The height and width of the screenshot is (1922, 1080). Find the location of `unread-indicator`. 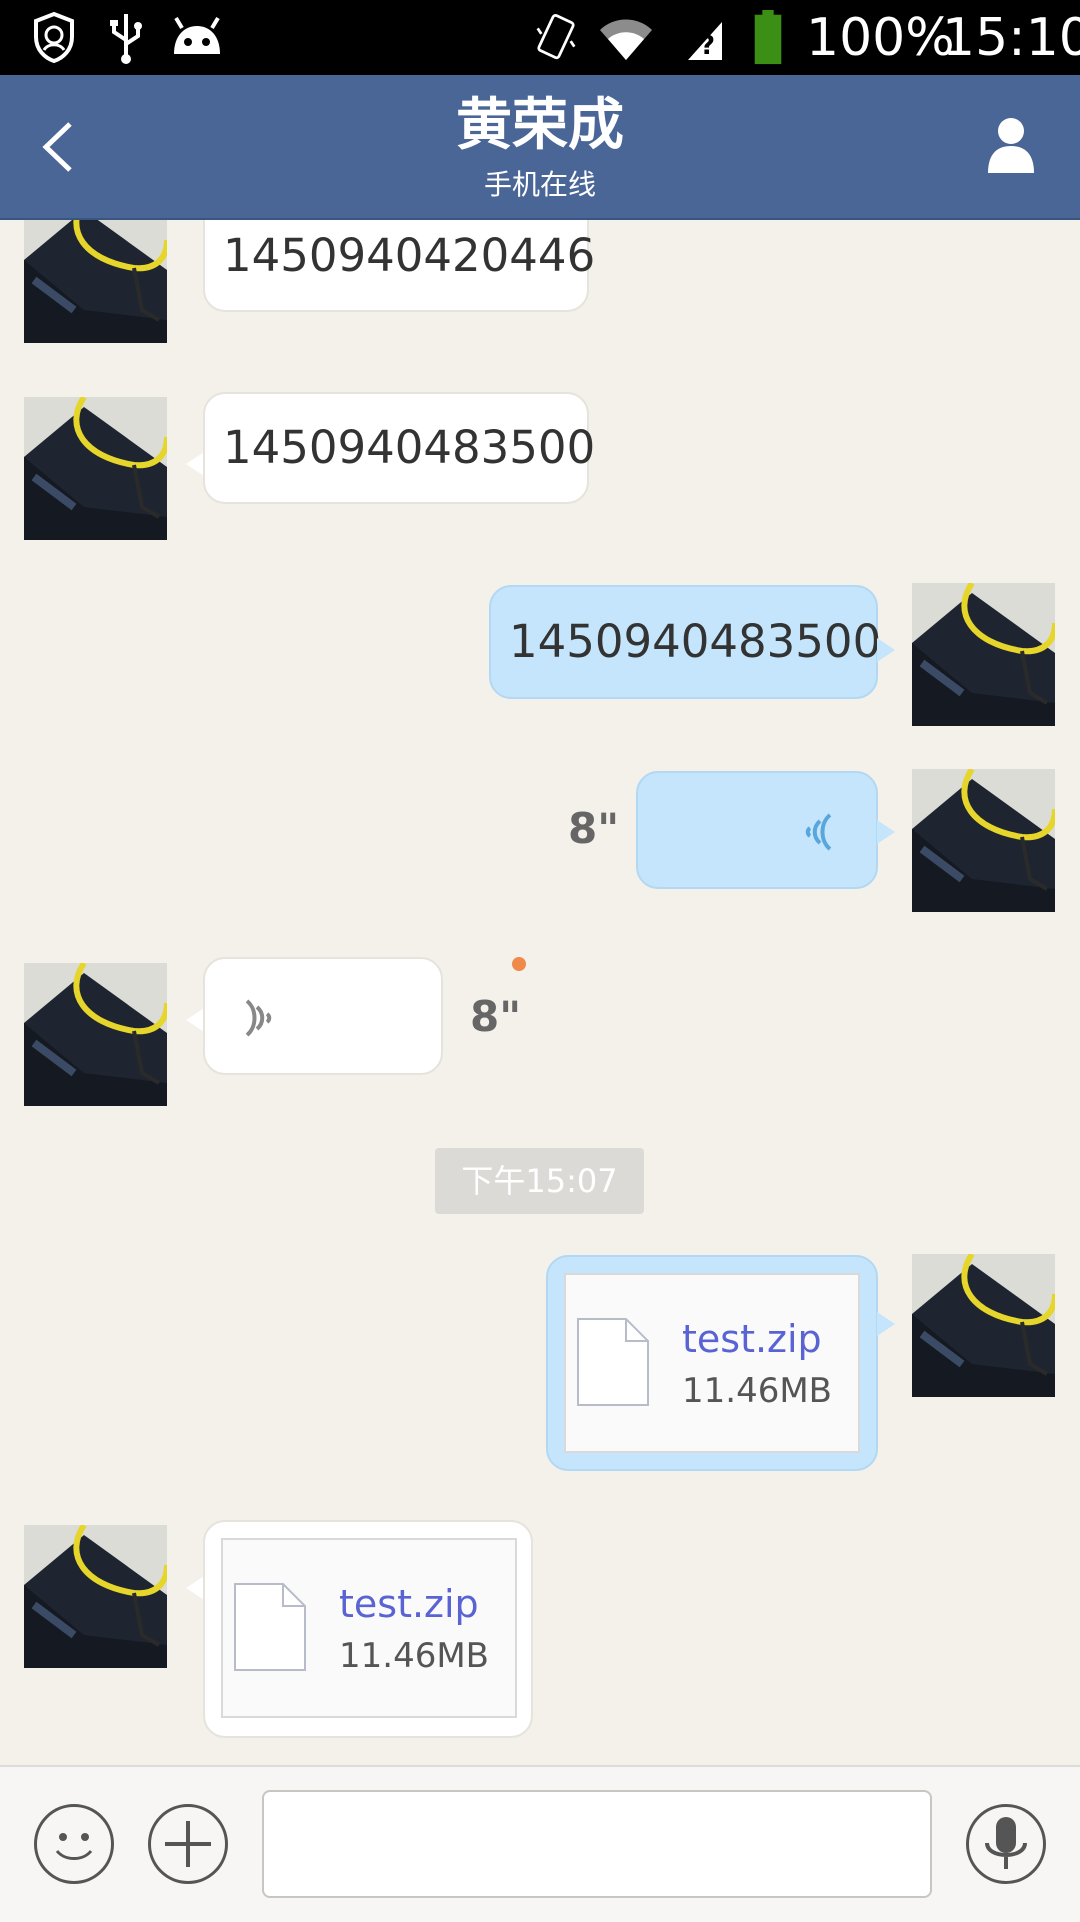

unread-indicator is located at coordinates (519, 964).